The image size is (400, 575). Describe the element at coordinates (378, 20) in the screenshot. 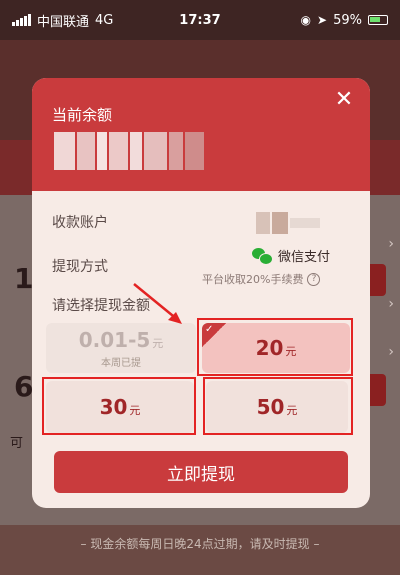

I see `battery-icon` at that location.